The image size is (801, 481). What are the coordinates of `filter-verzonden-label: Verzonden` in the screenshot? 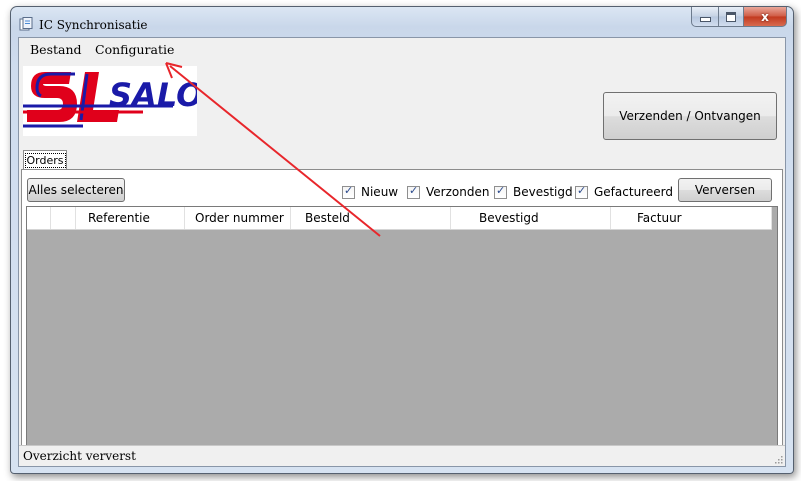 It's located at (458, 192).